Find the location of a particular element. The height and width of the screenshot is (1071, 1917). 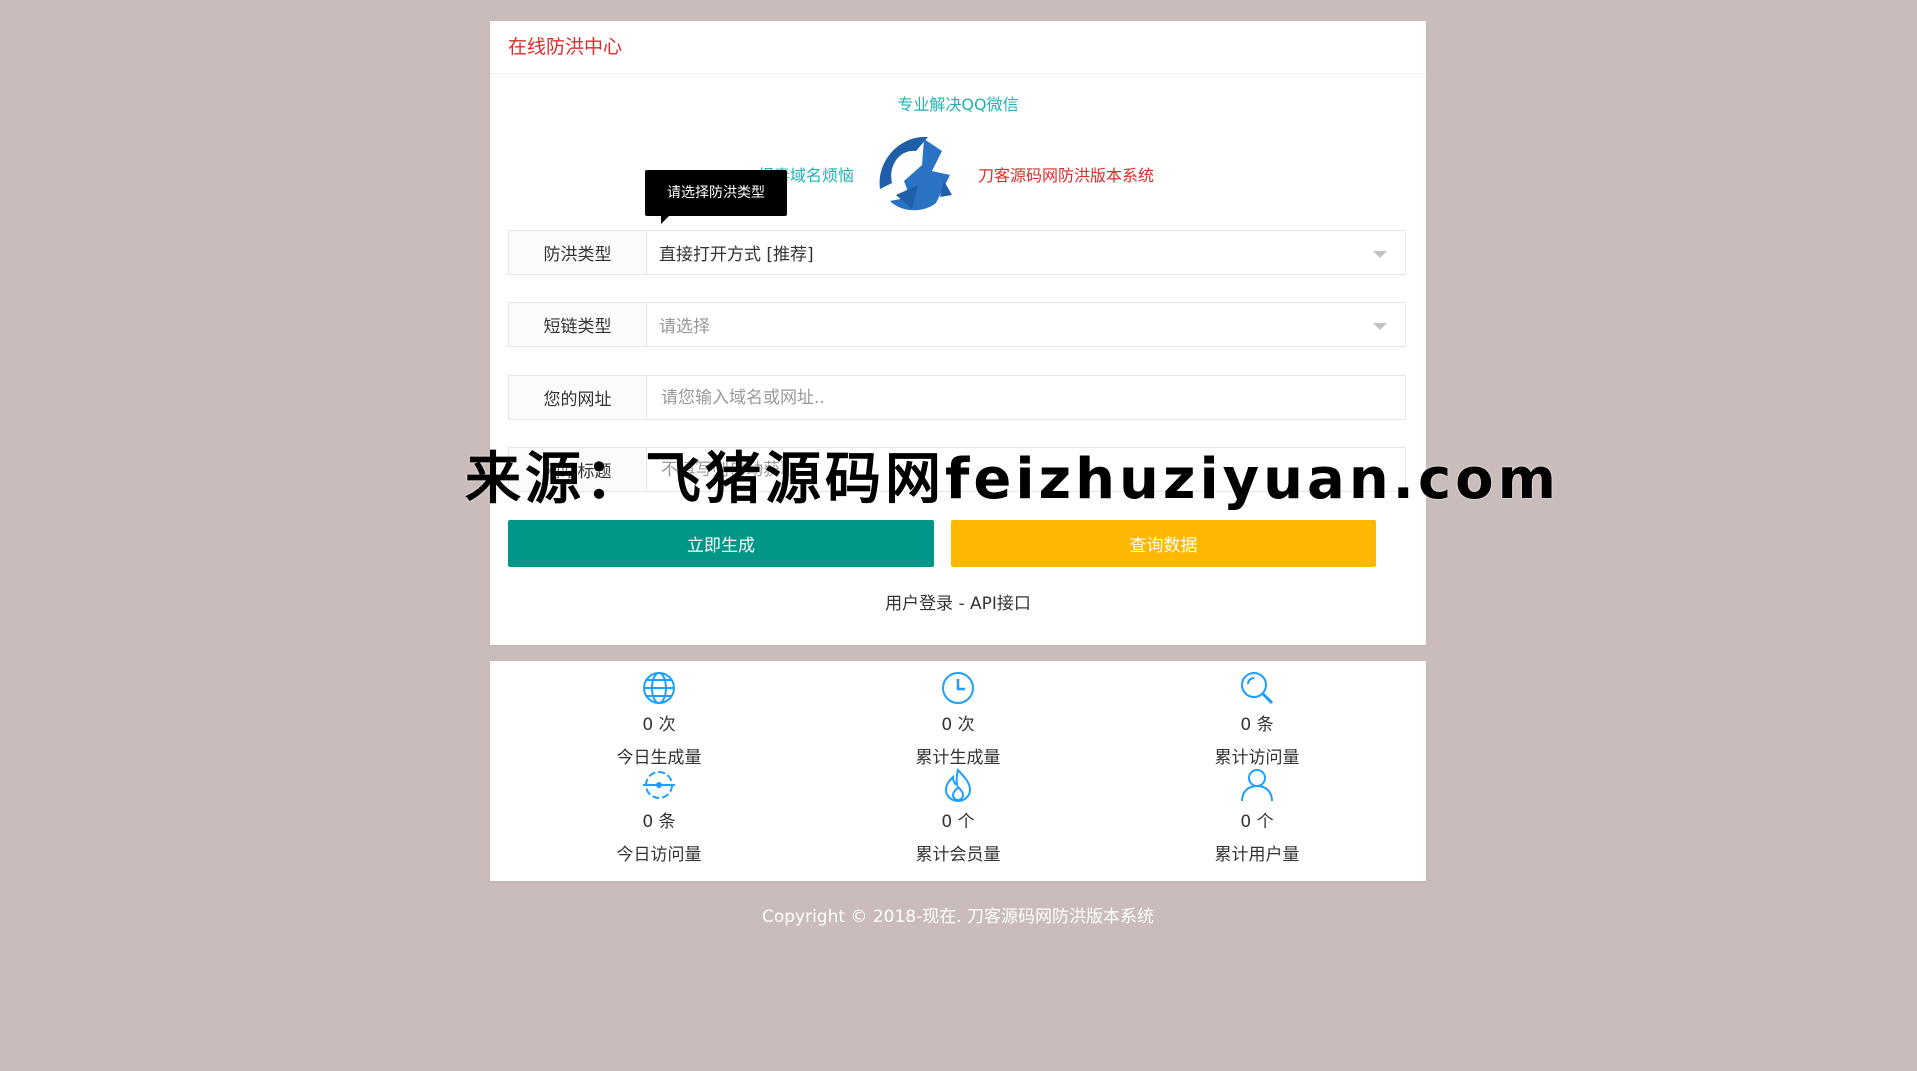

search-icon is located at coordinates (1257, 688).